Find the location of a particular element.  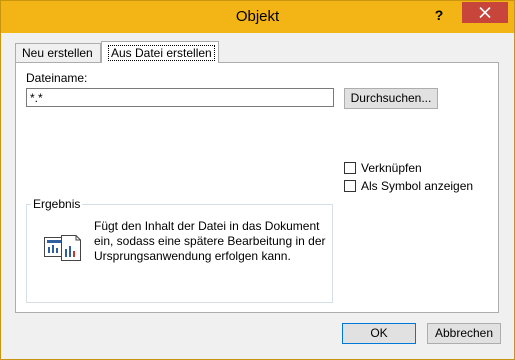

cancel-button: Abbrechen is located at coordinates (464, 333).